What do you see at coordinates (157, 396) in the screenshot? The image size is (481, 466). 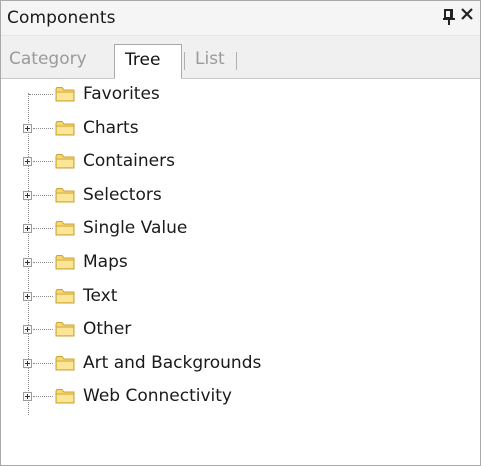 I see `tree-item-label: Web Connectivity` at bounding box center [157, 396].